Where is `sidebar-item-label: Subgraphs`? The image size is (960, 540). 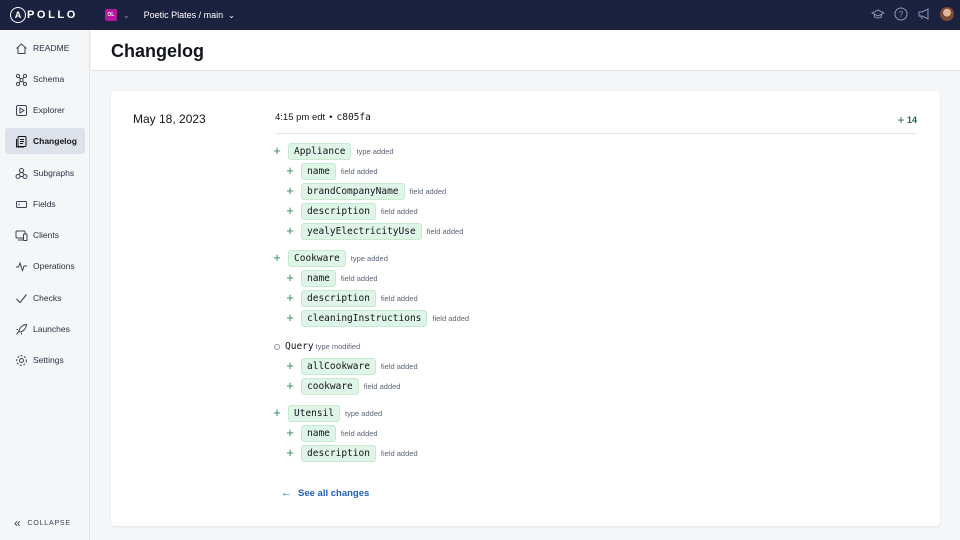
sidebar-item-label: Subgraphs is located at coordinates (54, 173).